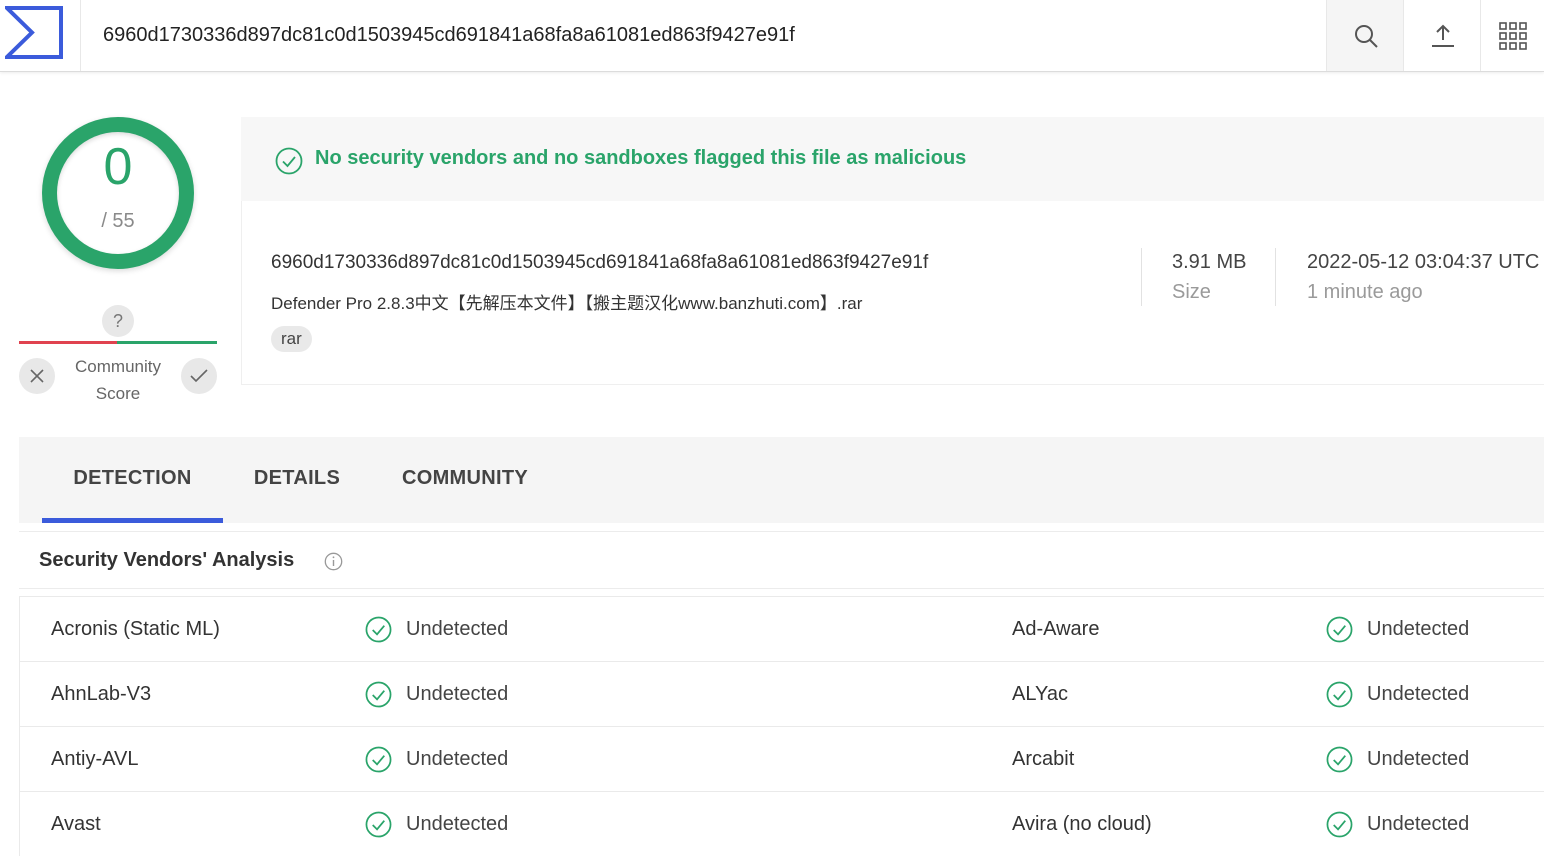 The image size is (1544, 856). What do you see at coordinates (118, 321) in the screenshot?
I see `community-score-value: ?` at bounding box center [118, 321].